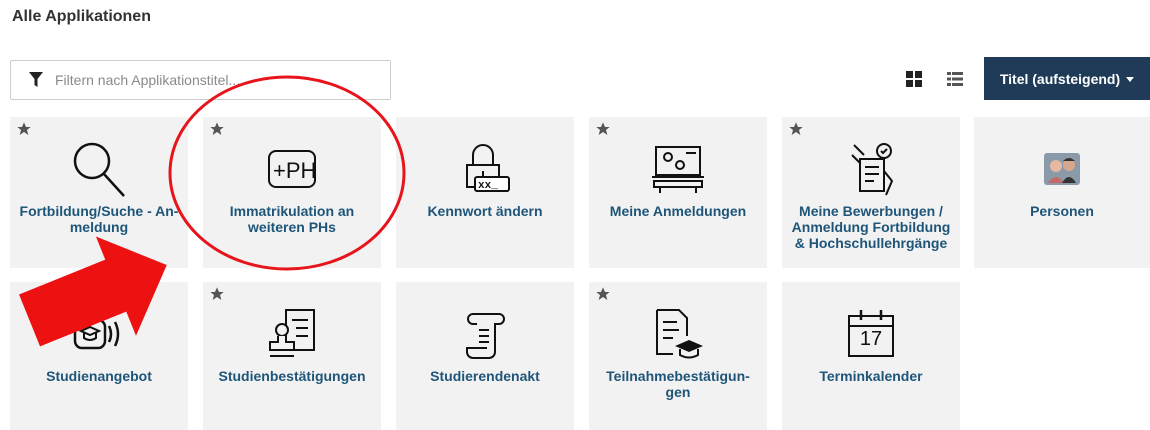 This screenshot has width=1150, height=430. What do you see at coordinates (292, 376) in the screenshot?
I see `tile-label: Studienbestätigungen` at bounding box center [292, 376].